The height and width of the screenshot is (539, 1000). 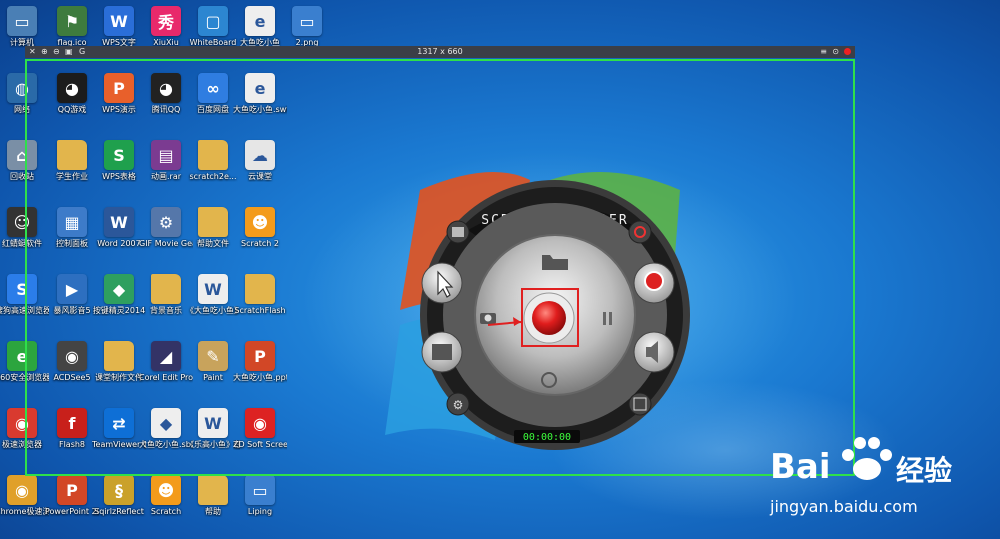 What do you see at coordinates (213, 490) in the screenshot?
I see `folder-icon` at bounding box center [213, 490].